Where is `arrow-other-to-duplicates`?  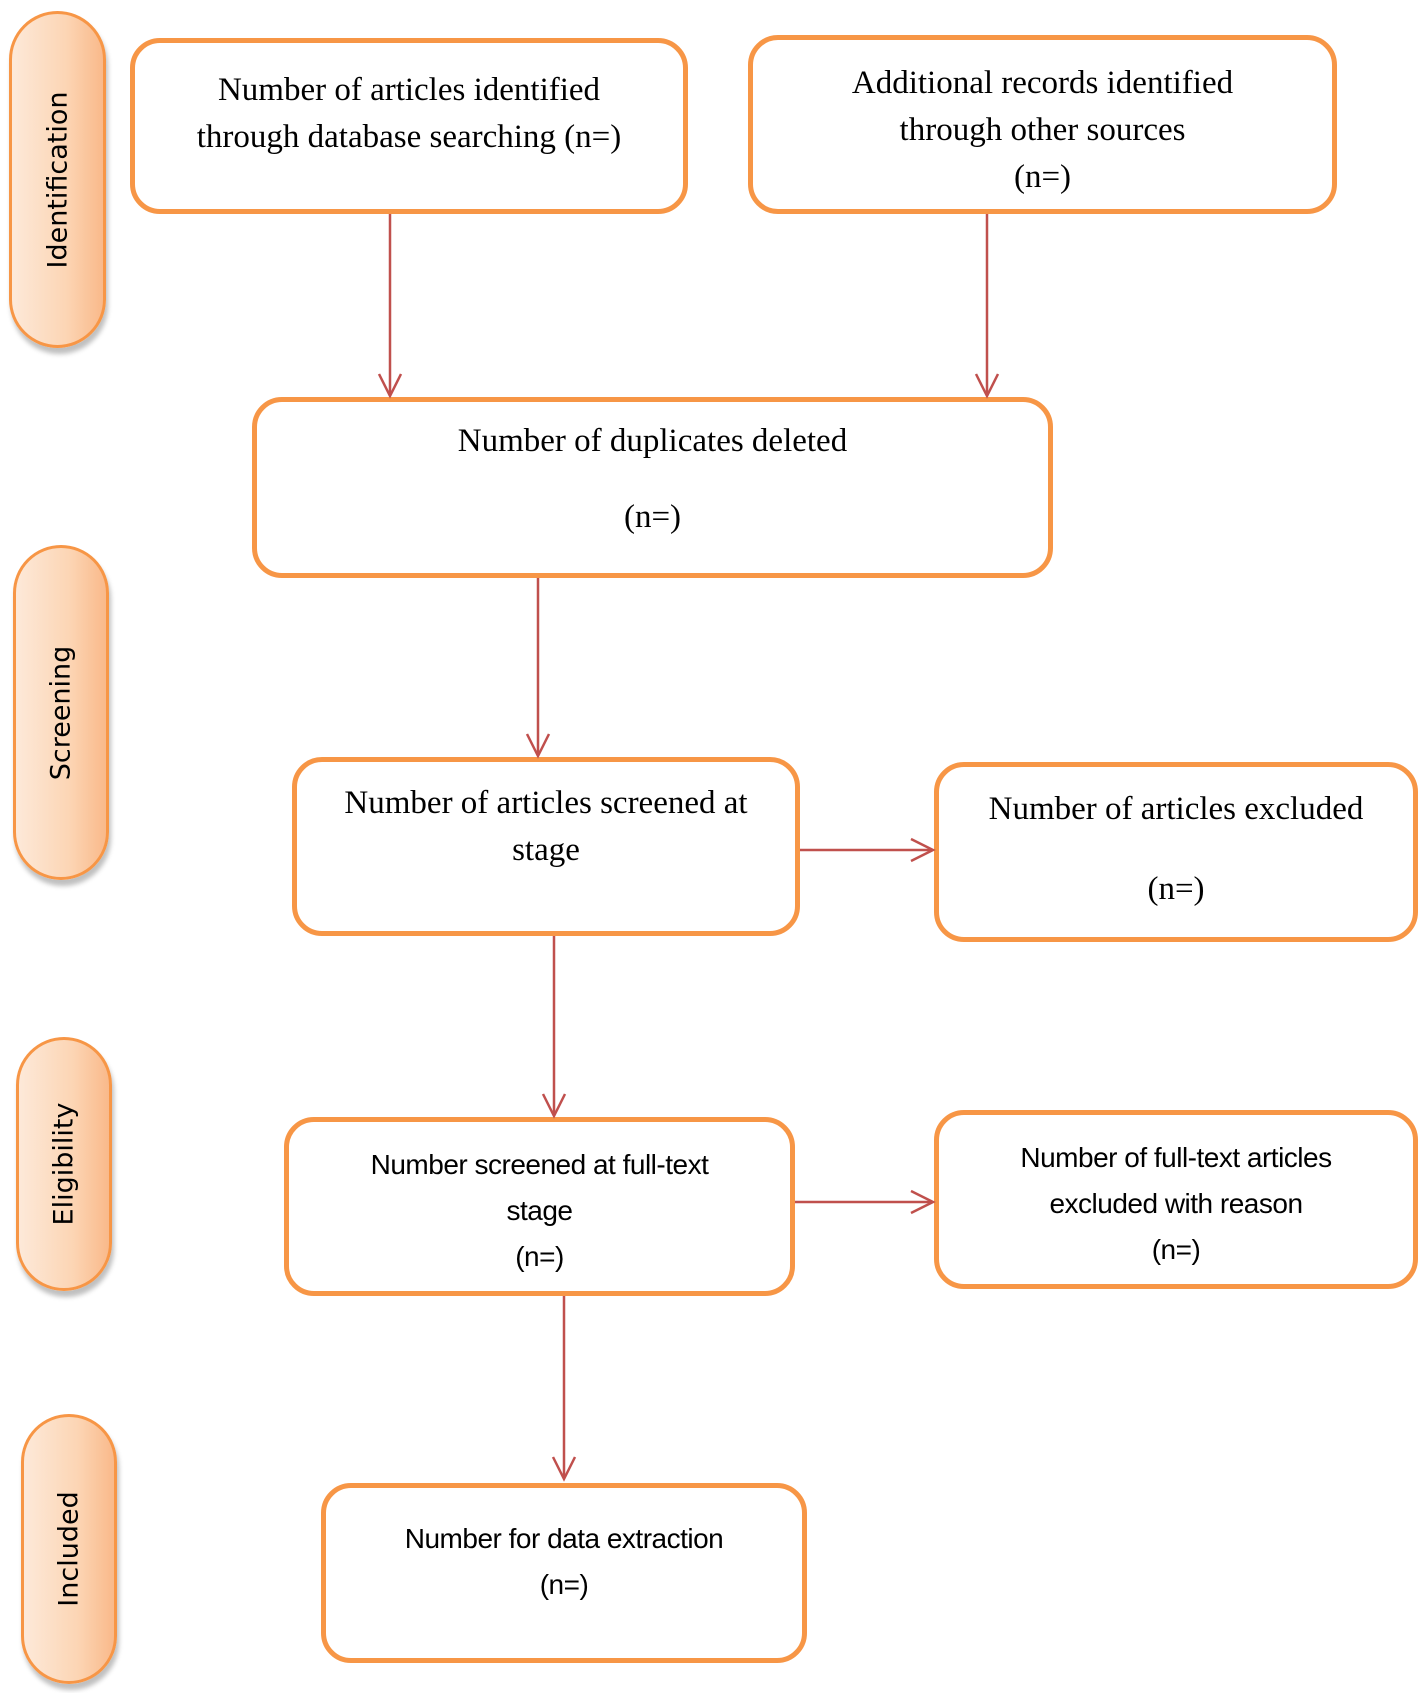
arrow-other-to-duplicates is located at coordinates (987, 306).